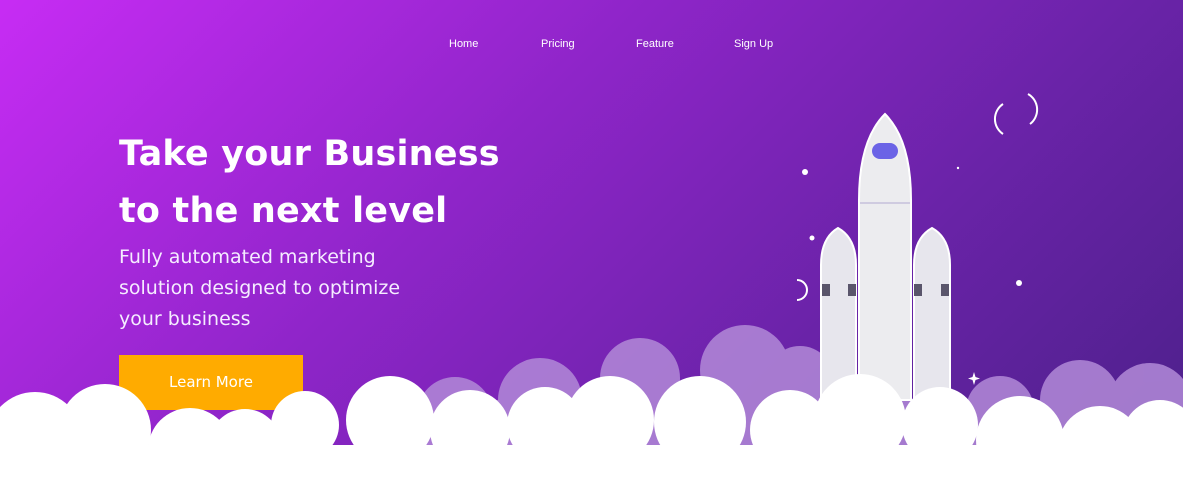  I want to click on rocket-body, so click(885, 256).